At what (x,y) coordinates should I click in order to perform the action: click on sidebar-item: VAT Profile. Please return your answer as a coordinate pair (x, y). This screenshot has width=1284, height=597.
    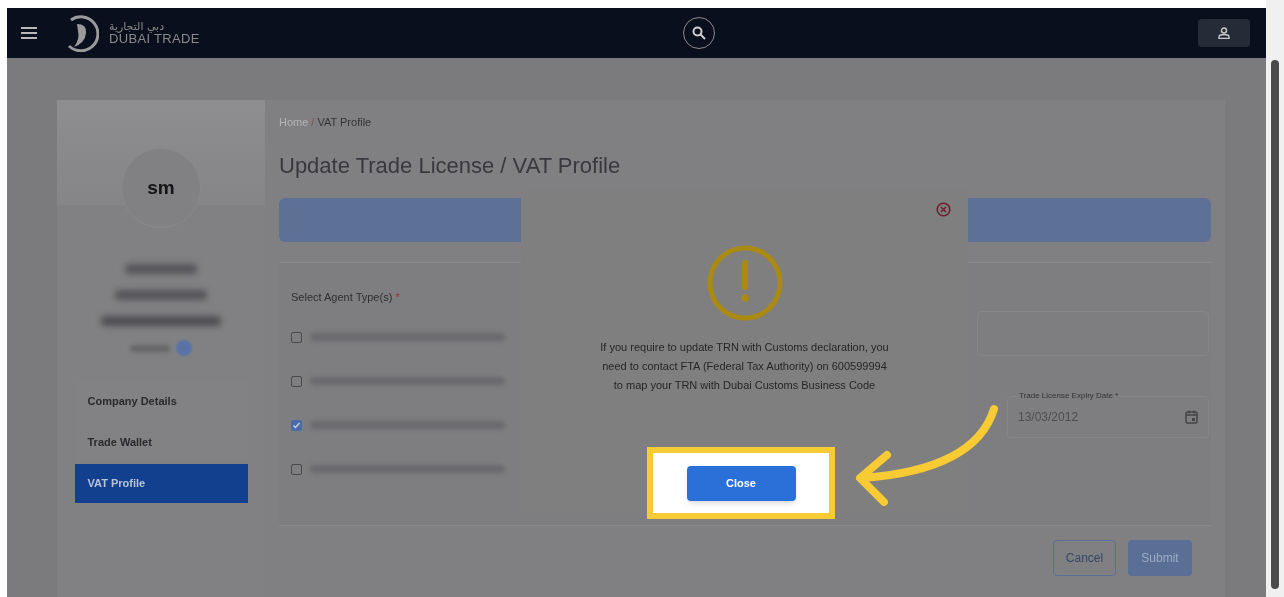
    Looking at the image, I should click on (161, 483).